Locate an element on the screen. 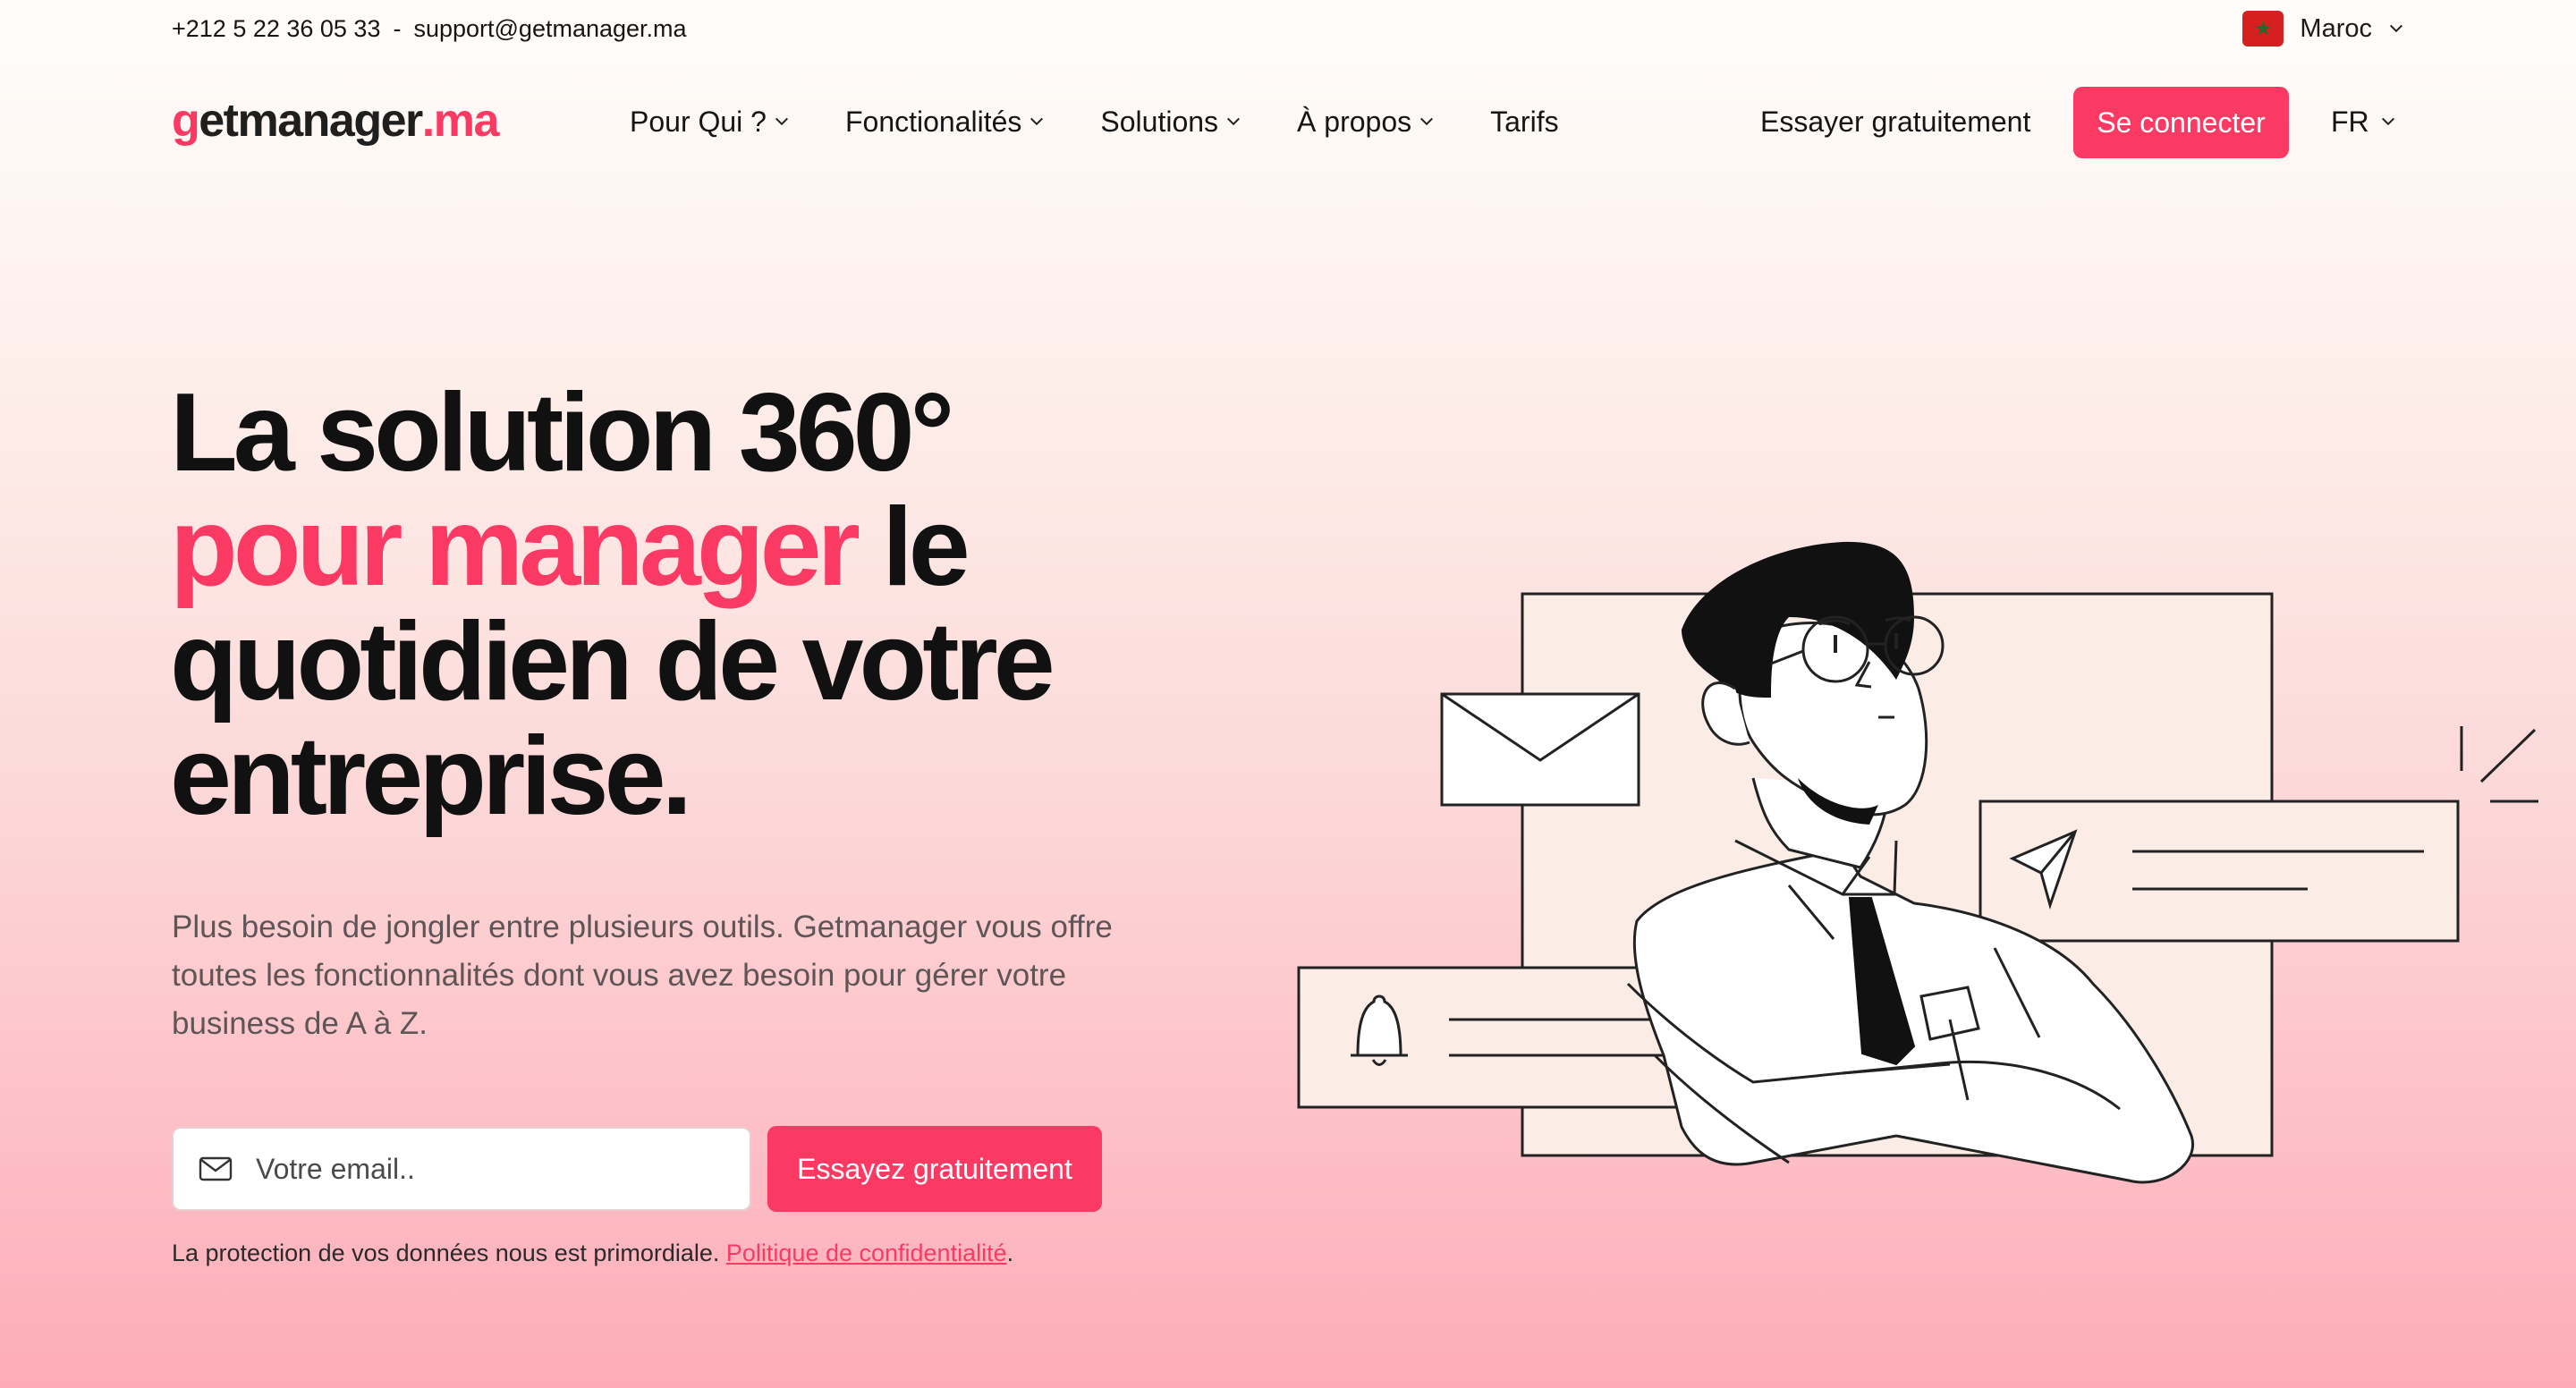 This screenshot has height=1388, width=2576. logo-wordmark: etmanager is located at coordinates (311, 121).